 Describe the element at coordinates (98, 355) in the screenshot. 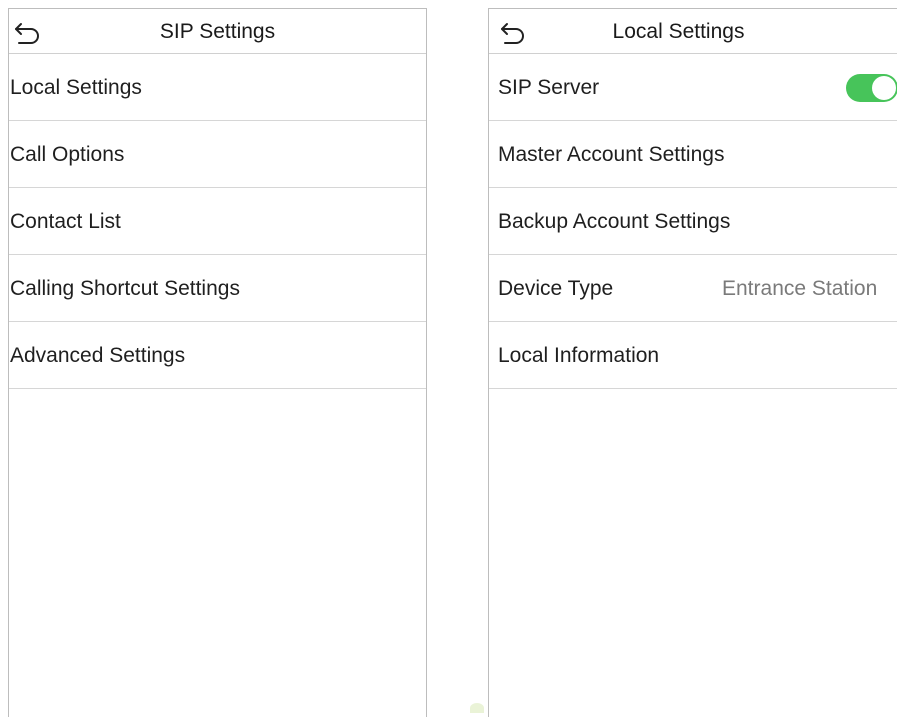

I see `menu-item-label: Advanced Settings` at that location.